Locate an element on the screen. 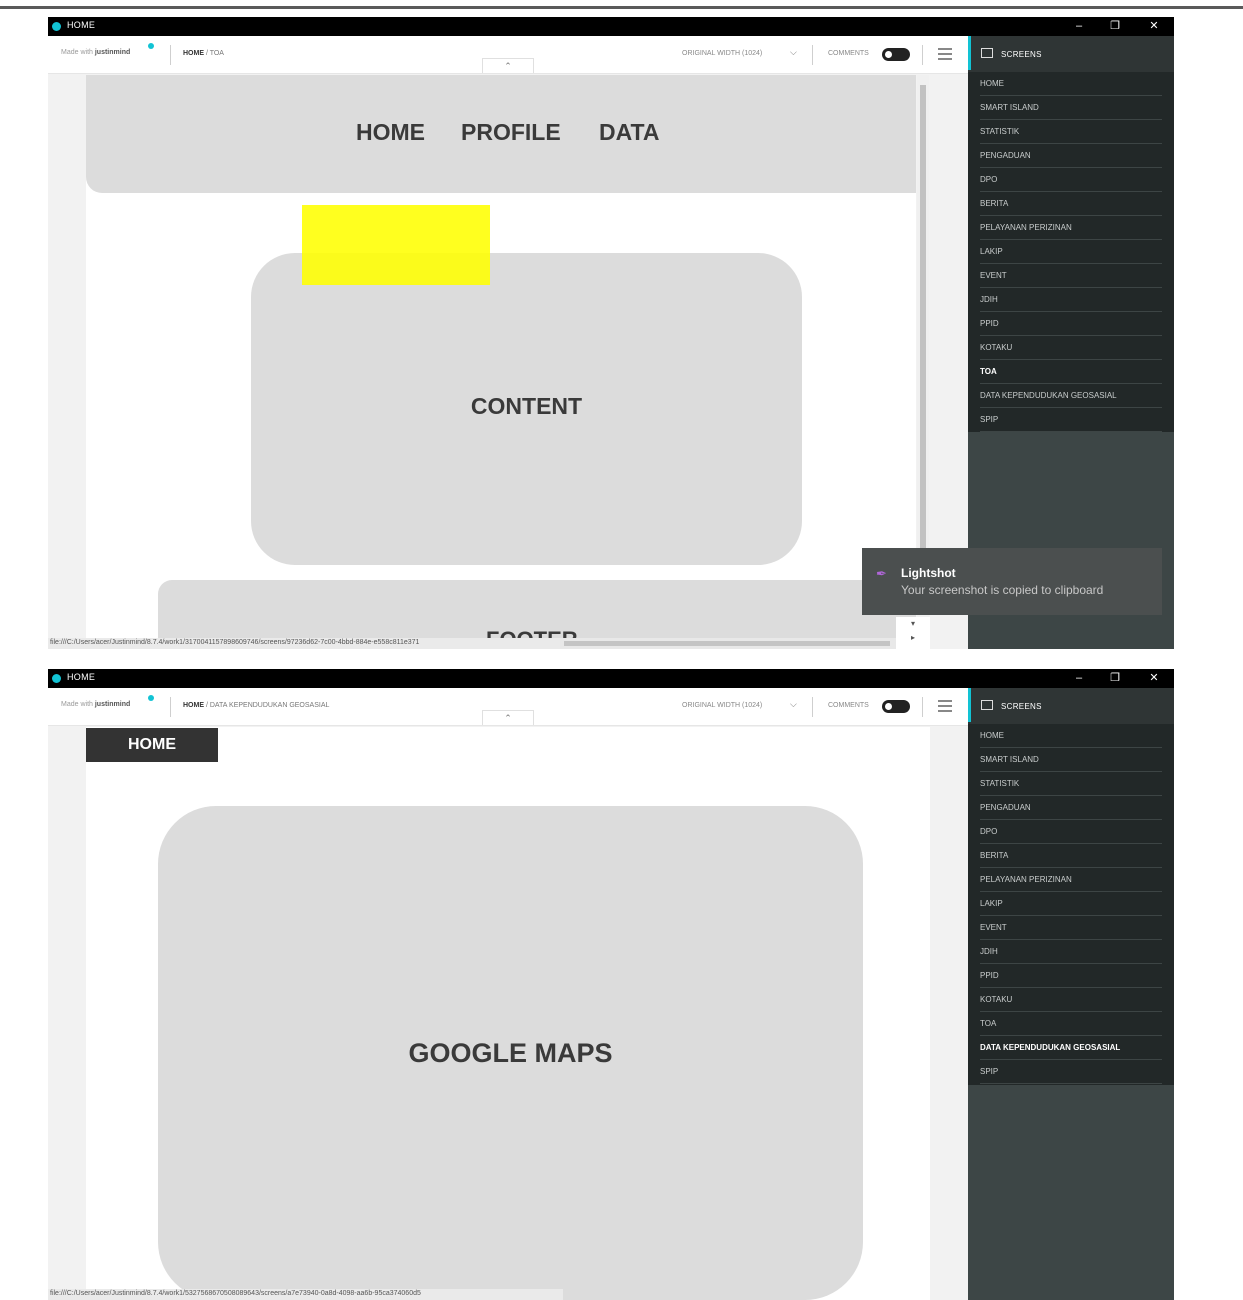 This screenshot has height=1300, width=1243. nav-home: HOME is located at coordinates (390, 132).